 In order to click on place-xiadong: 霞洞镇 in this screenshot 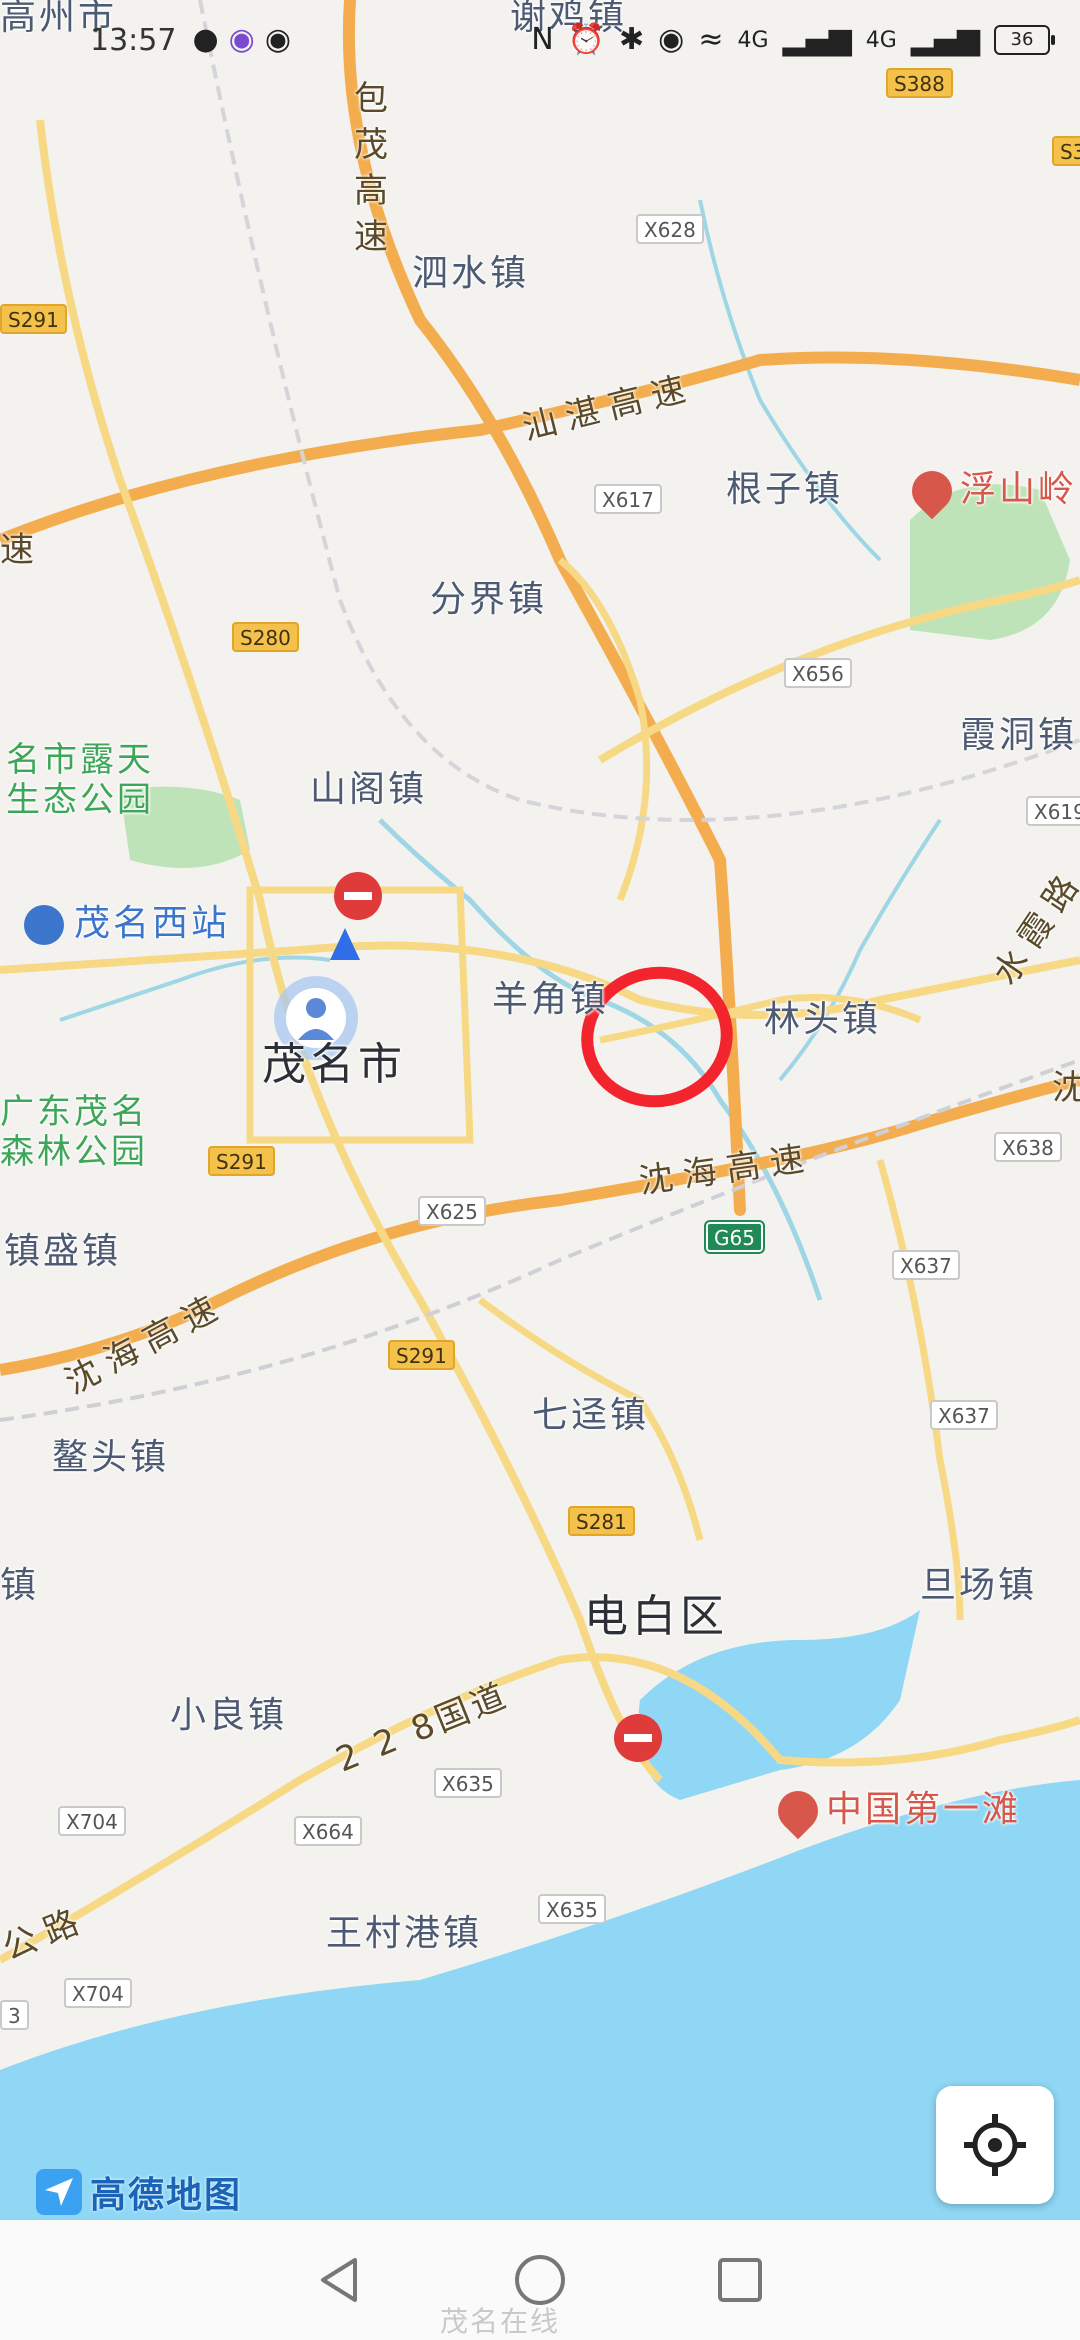, I will do `click(1018, 732)`.